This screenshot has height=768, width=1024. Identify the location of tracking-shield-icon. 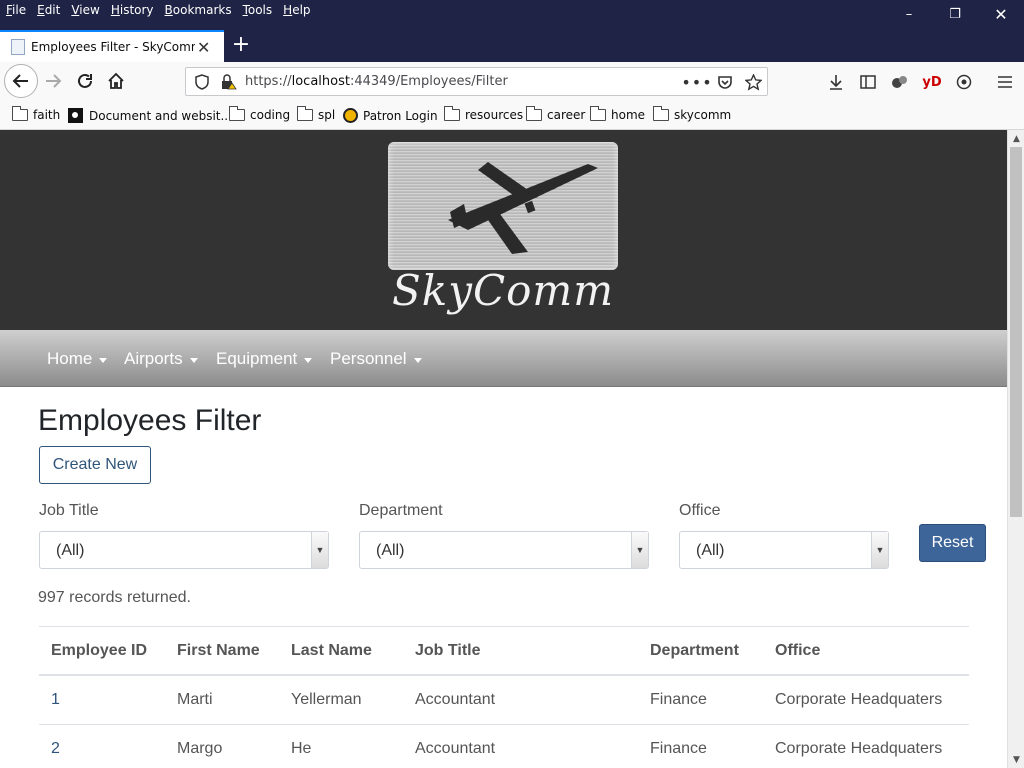
(202, 82).